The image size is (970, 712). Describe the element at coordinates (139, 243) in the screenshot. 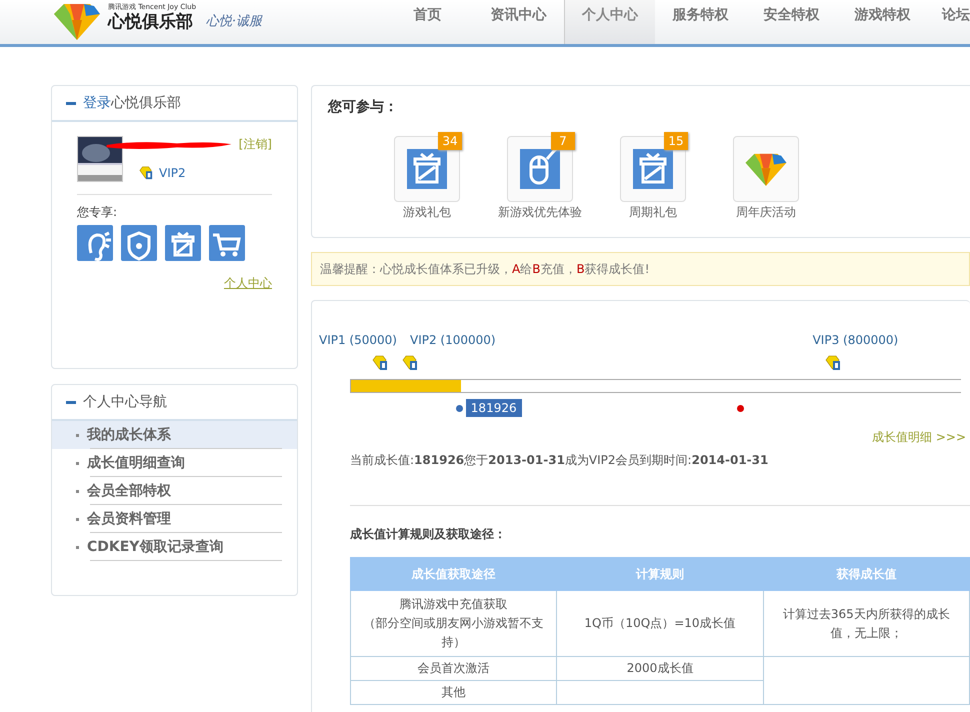

I see `shield-icon` at that location.